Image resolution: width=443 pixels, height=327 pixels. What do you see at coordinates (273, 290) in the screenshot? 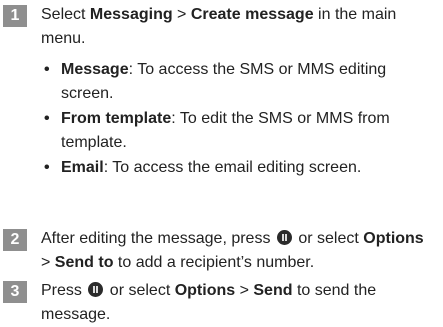
I see `menu-term: Send` at bounding box center [273, 290].